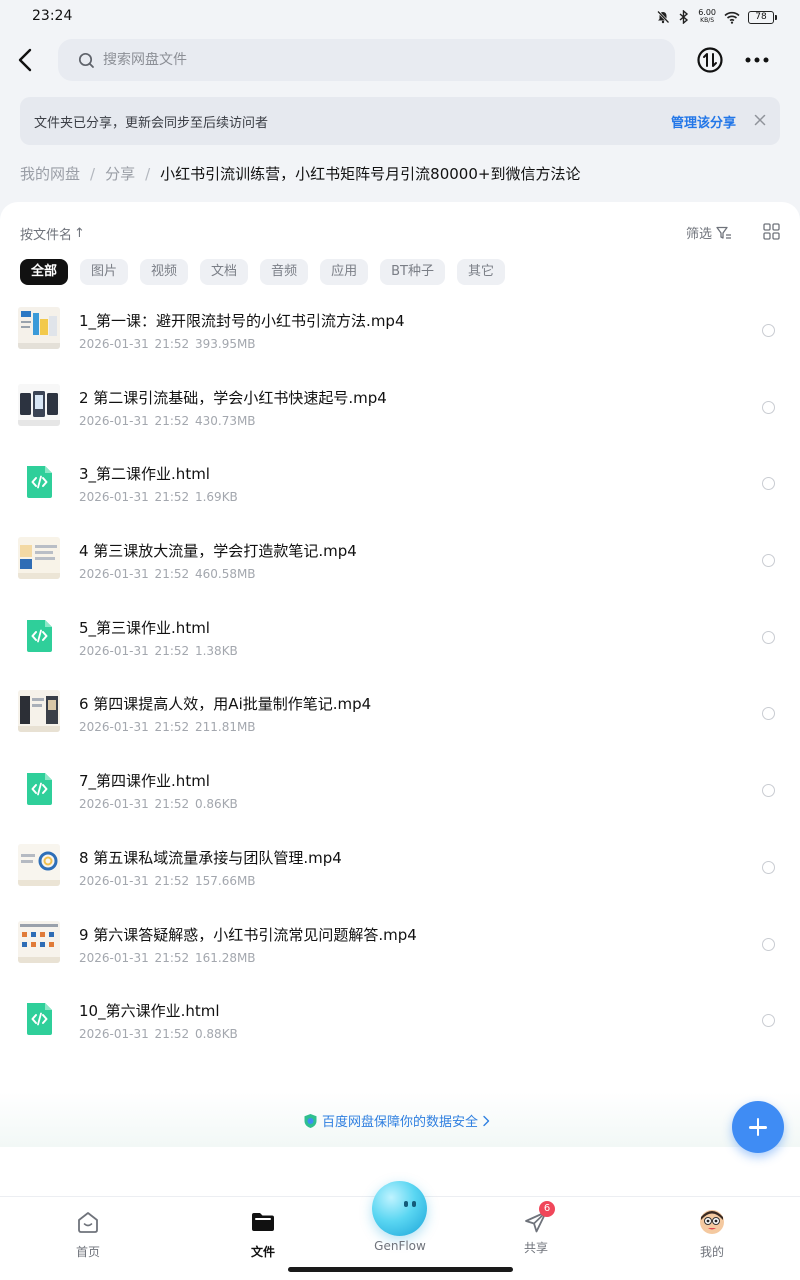 This screenshot has height=1280, width=800. I want to click on search-box, so click(366, 60).